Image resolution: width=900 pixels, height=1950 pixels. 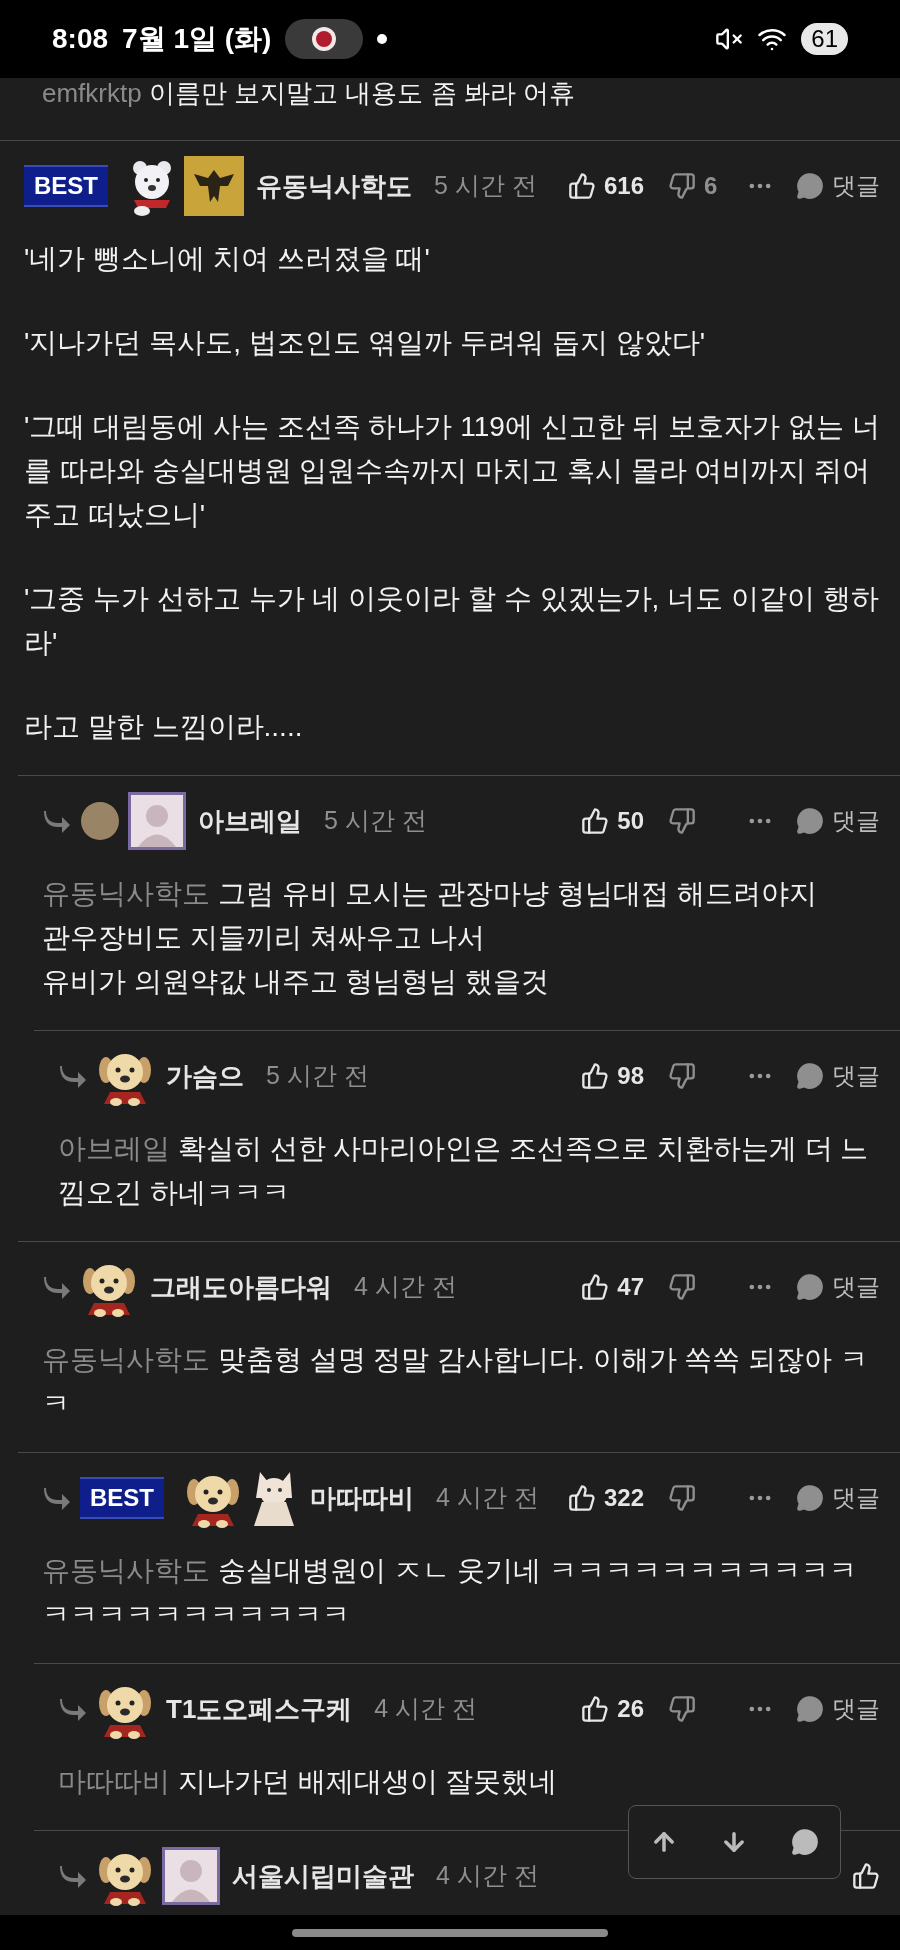 What do you see at coordinates (630, 1076) in the screenshot?
I see `like-count: 98` at bounding box center [630, 1076].